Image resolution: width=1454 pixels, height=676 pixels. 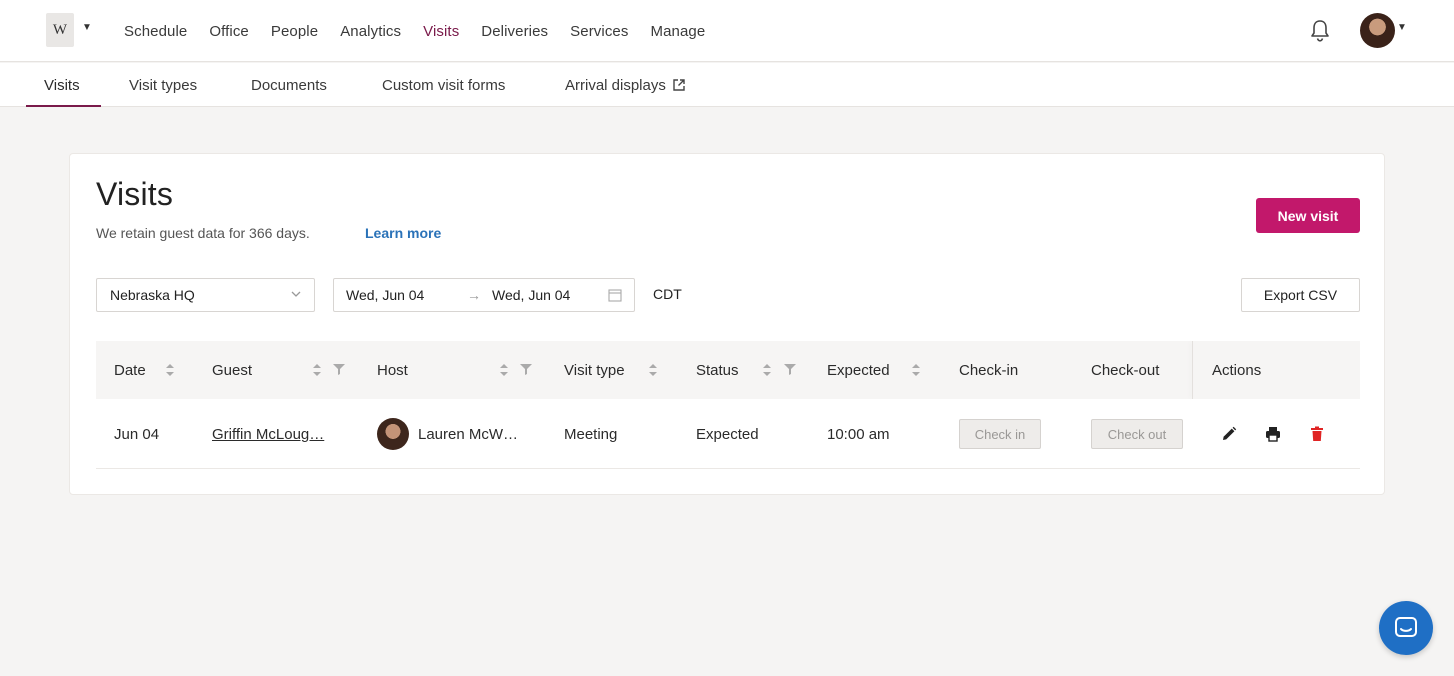 I want to click on active-tab-indicator, so click(x=63, y=106).